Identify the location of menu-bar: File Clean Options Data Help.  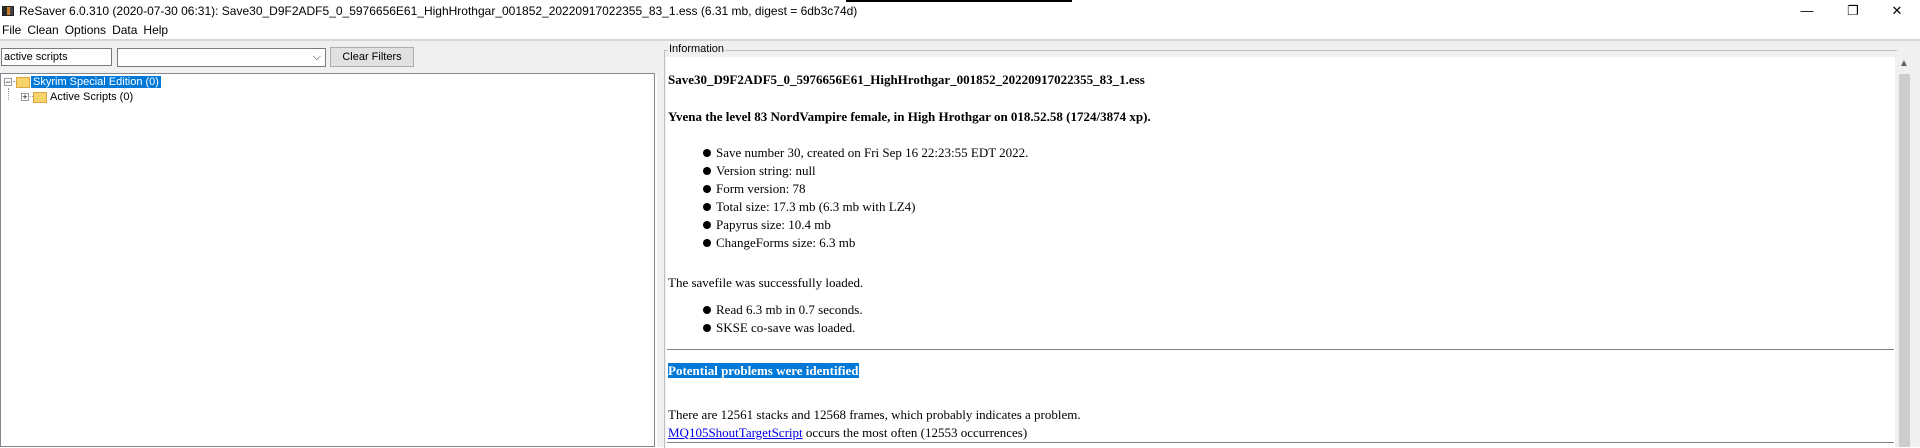
(960, 30).